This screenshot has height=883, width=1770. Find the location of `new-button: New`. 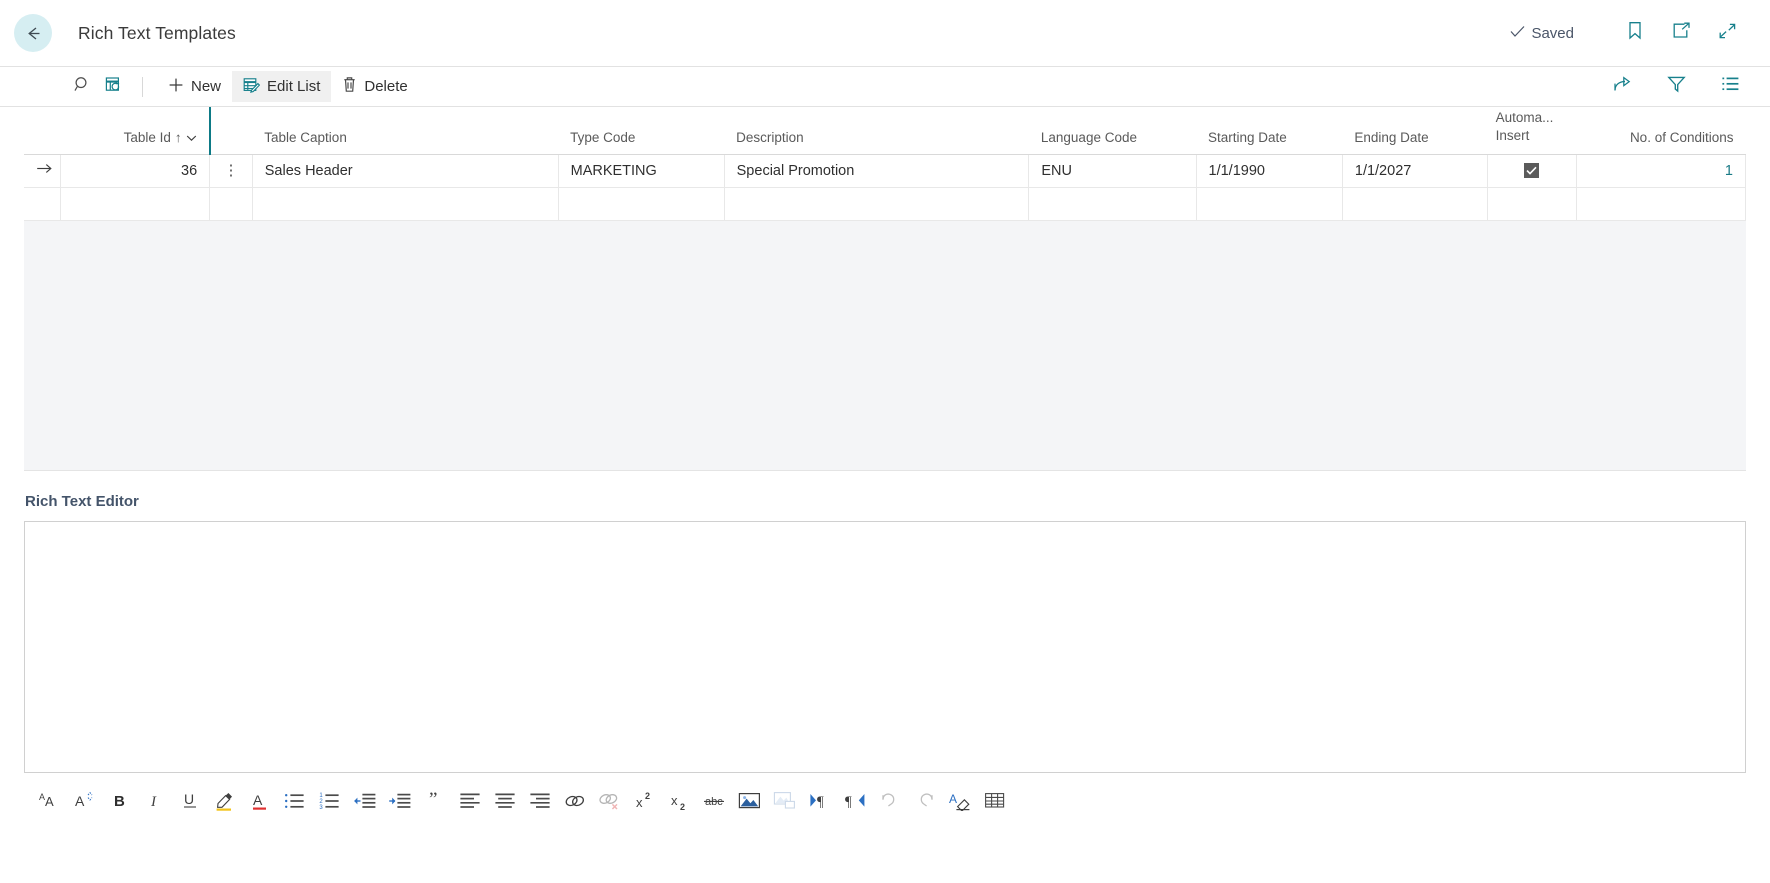

new-button: New is located at coordinates (194, 86).